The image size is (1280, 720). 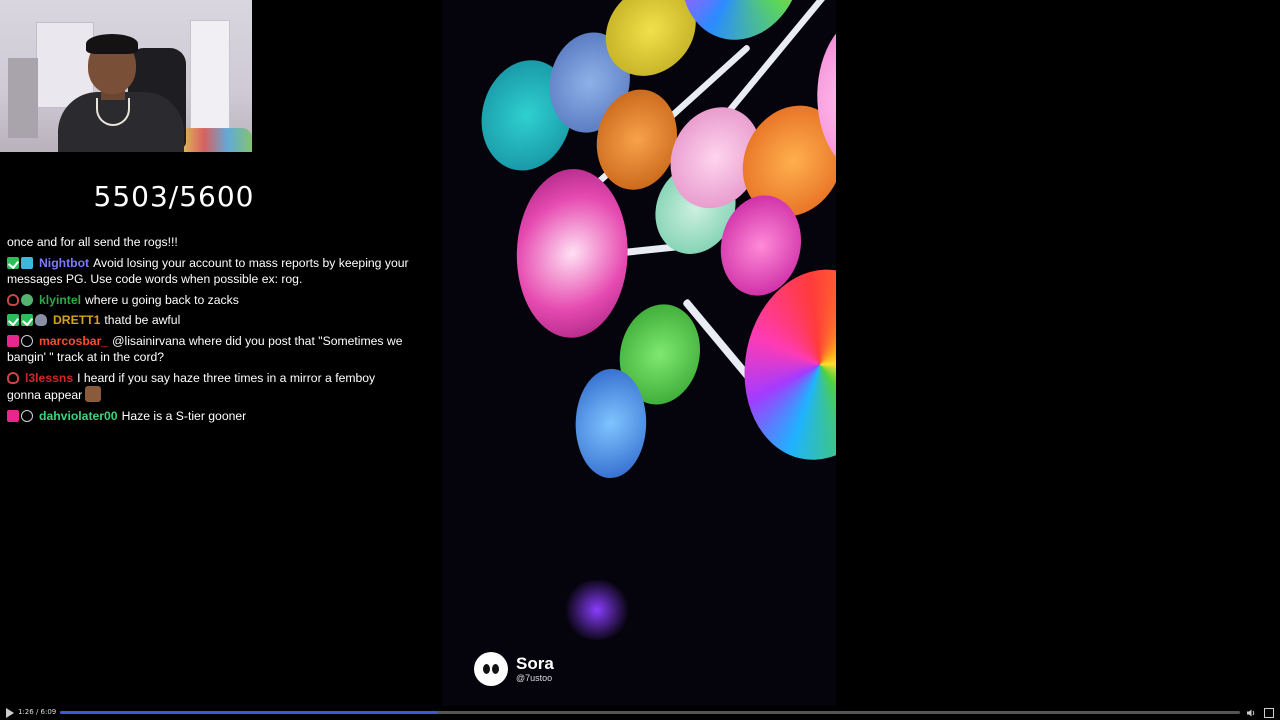 What do you see at coordinates (49, 378) in the screenshot?
I see `chat-username: l3lessns` at bounding box center [49, 378].